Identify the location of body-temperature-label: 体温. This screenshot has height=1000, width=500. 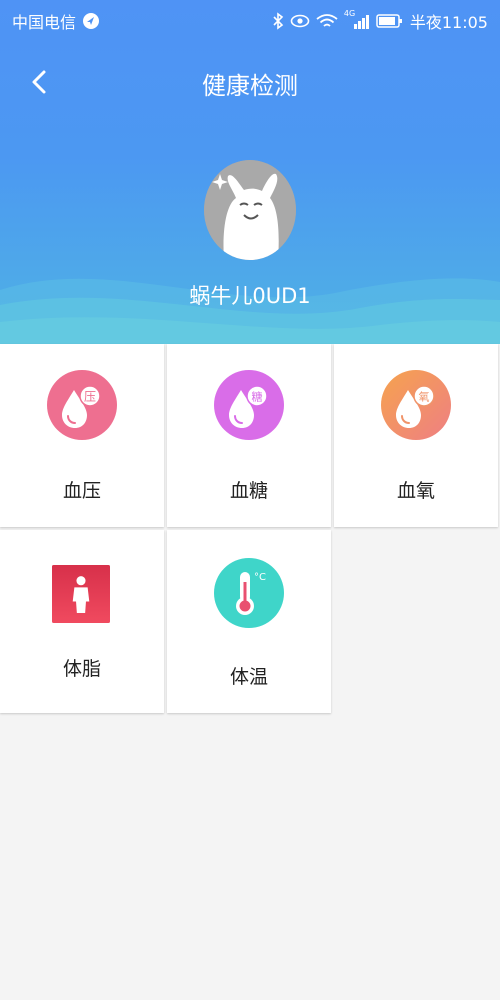
(248, 677).